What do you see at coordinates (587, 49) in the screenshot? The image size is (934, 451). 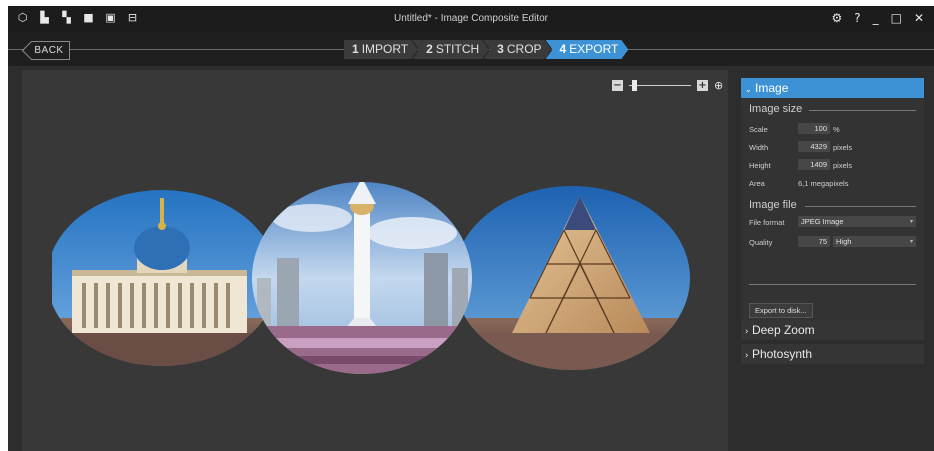 I see `tab-export: 4 EXPORT` at bounding box center [587, 49].